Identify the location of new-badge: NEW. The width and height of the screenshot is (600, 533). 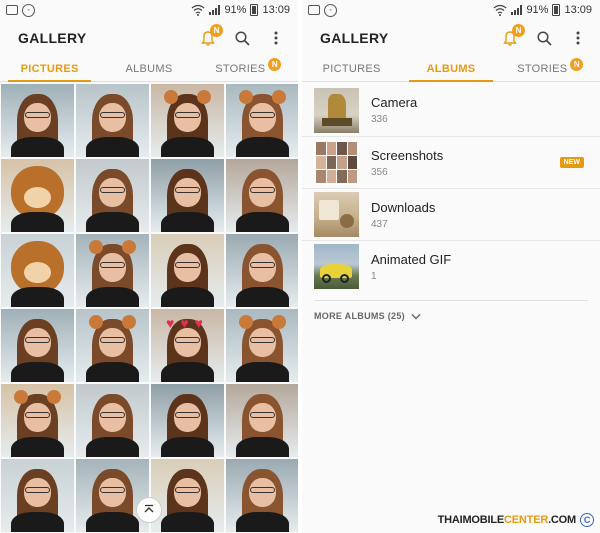
(571, 162).